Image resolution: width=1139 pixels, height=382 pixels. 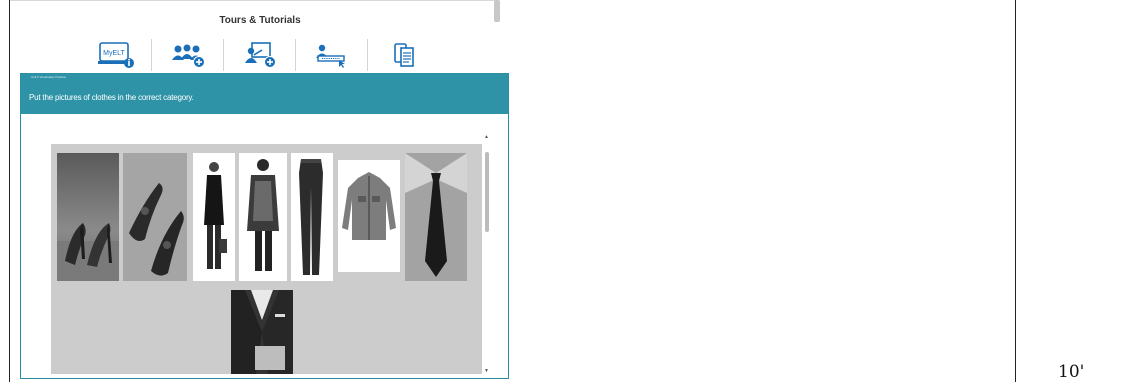 What do you see at coordinates (88, 252) in the screenshot?
I see `high-heels-image` at bounding box center [88, 252].